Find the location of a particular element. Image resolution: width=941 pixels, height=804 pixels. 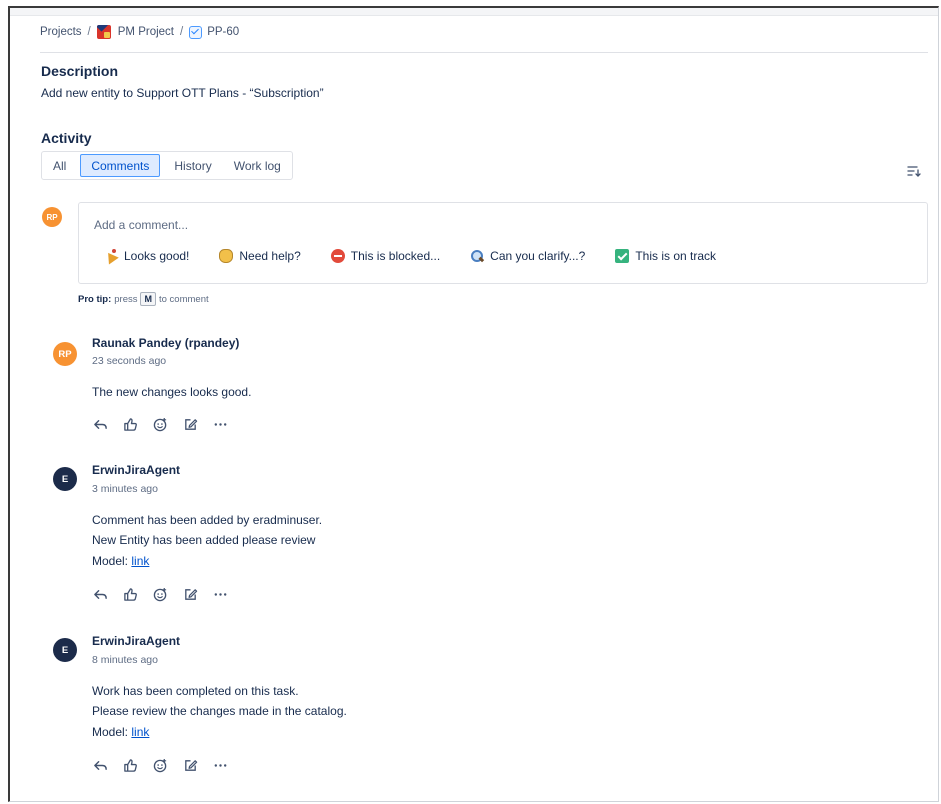

check-mark-icon is located at coordinates (622, 256).